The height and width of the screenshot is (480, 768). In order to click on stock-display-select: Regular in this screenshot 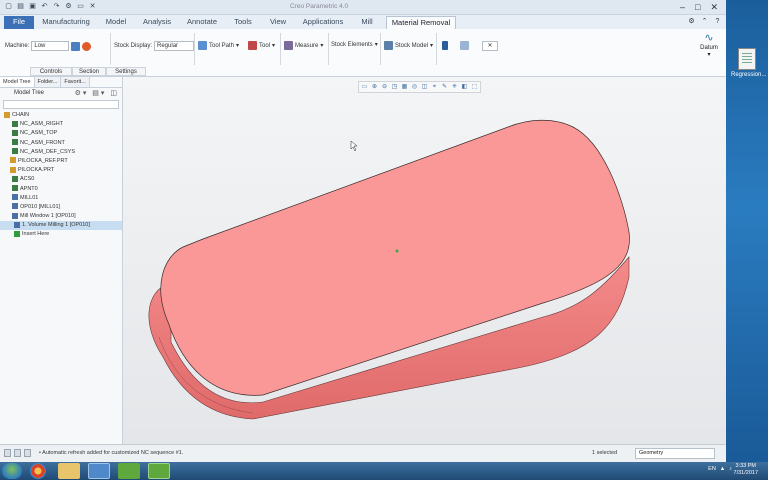, I will do `click(174, 46)`.